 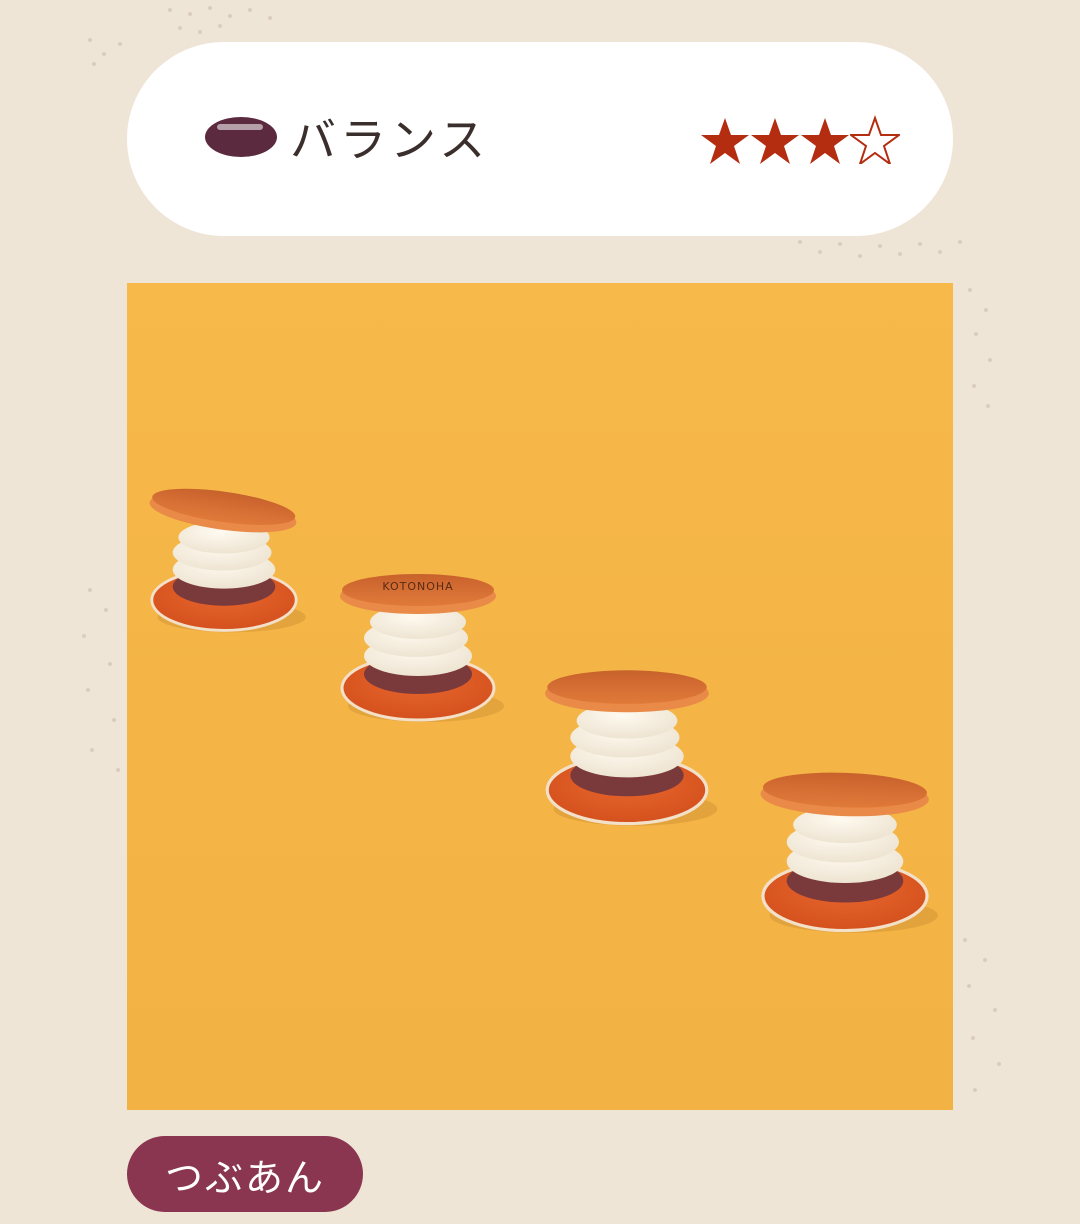 What do you see at coordinates (422, 648) in the screenshot?
I see `dorayaki-2: KOTONOHA` at bounding box center [422, 648].